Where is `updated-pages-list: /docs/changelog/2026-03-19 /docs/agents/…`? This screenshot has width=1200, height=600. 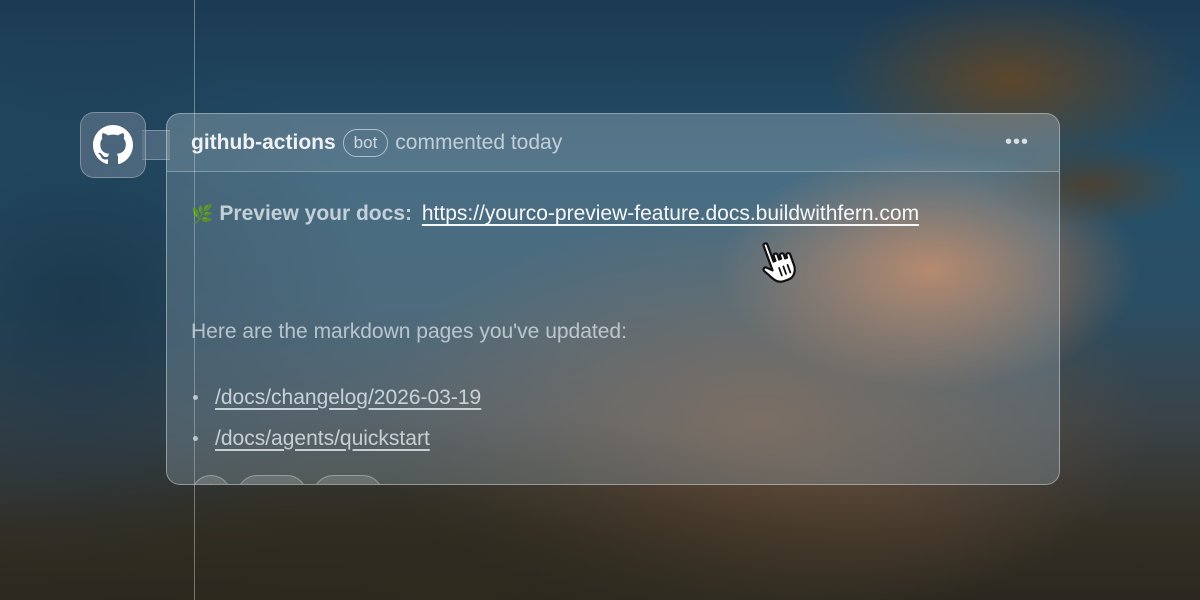 updated-pages-list: /docs/changelog/2026-03-19 /docs/agents/… is located at coordinates (336, 418).